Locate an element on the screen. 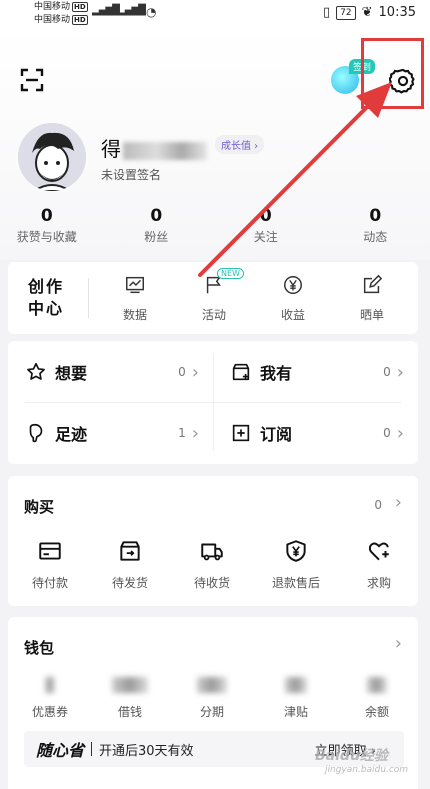 Image resolution: width=430 pixels, height=789 pixels. scan-icon is located at coordinates (32, 80).